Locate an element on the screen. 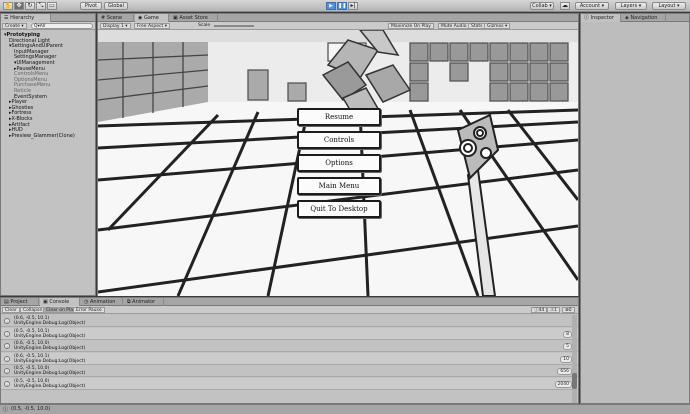 This screenshot has height=414, width=690. rect-tool-icon: ▭ is located at coordinates (52, 6).